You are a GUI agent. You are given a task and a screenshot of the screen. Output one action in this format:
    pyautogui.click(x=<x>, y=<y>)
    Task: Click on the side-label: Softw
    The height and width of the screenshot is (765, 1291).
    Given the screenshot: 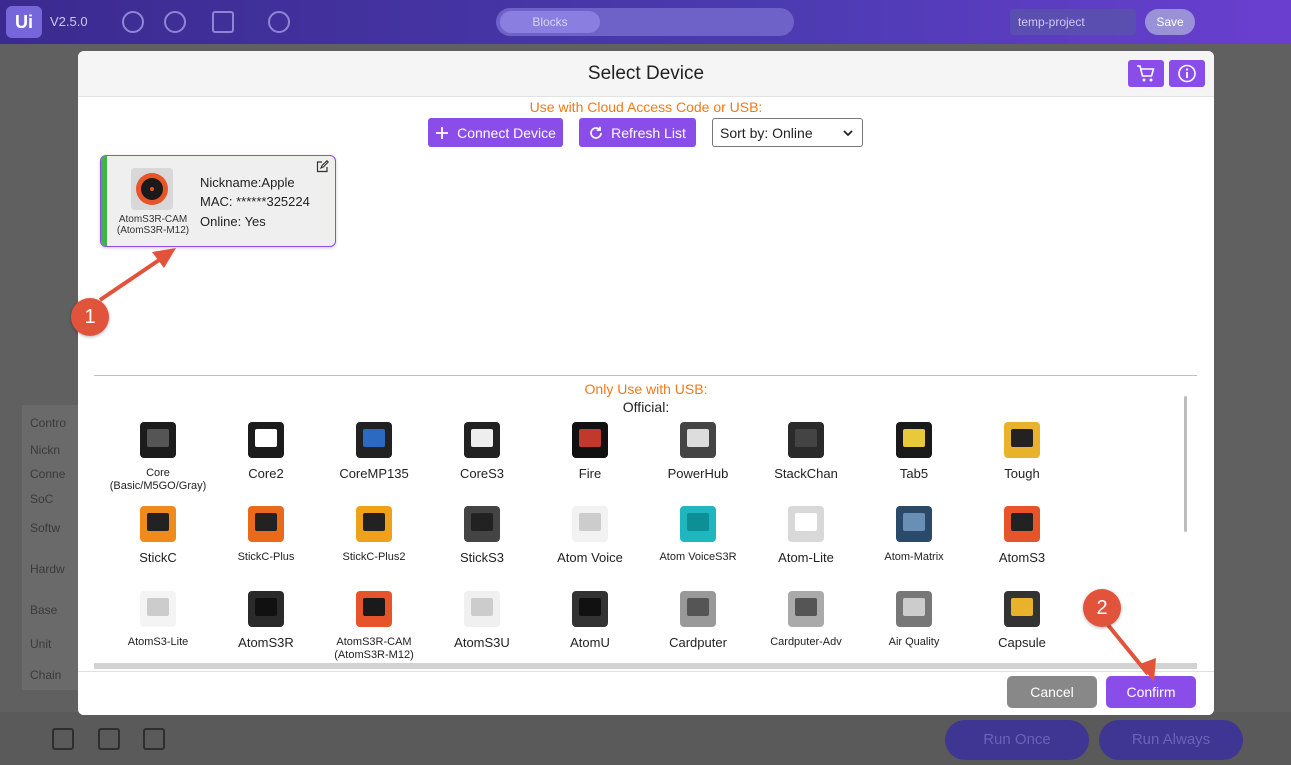 What is the action you would take?
    pyautogui.click(x=45, y=528)
    